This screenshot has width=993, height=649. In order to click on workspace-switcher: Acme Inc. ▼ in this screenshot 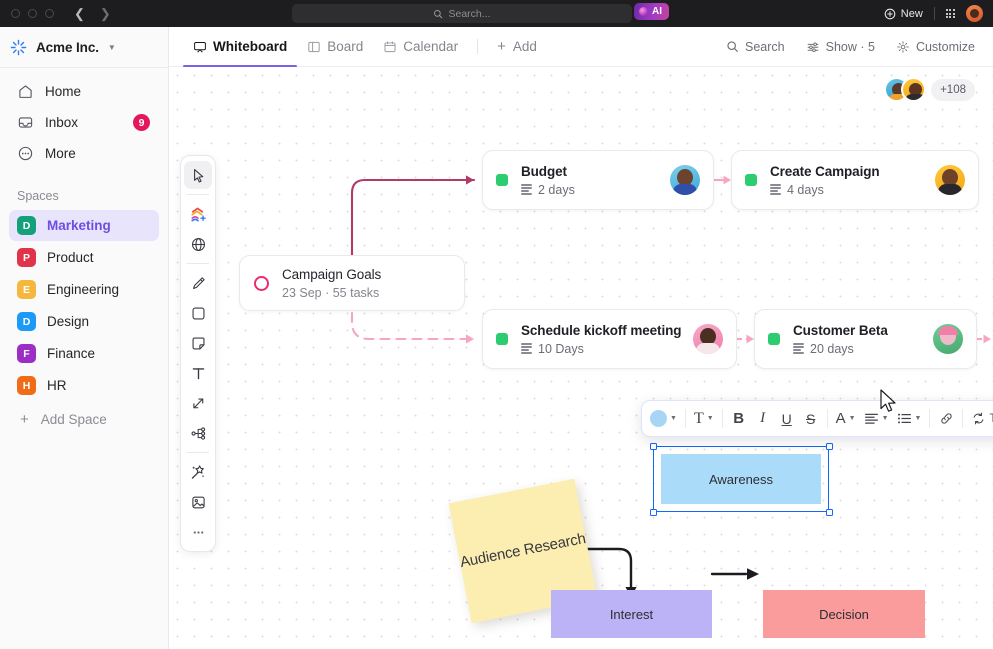, I will do `click(84, 47)`.